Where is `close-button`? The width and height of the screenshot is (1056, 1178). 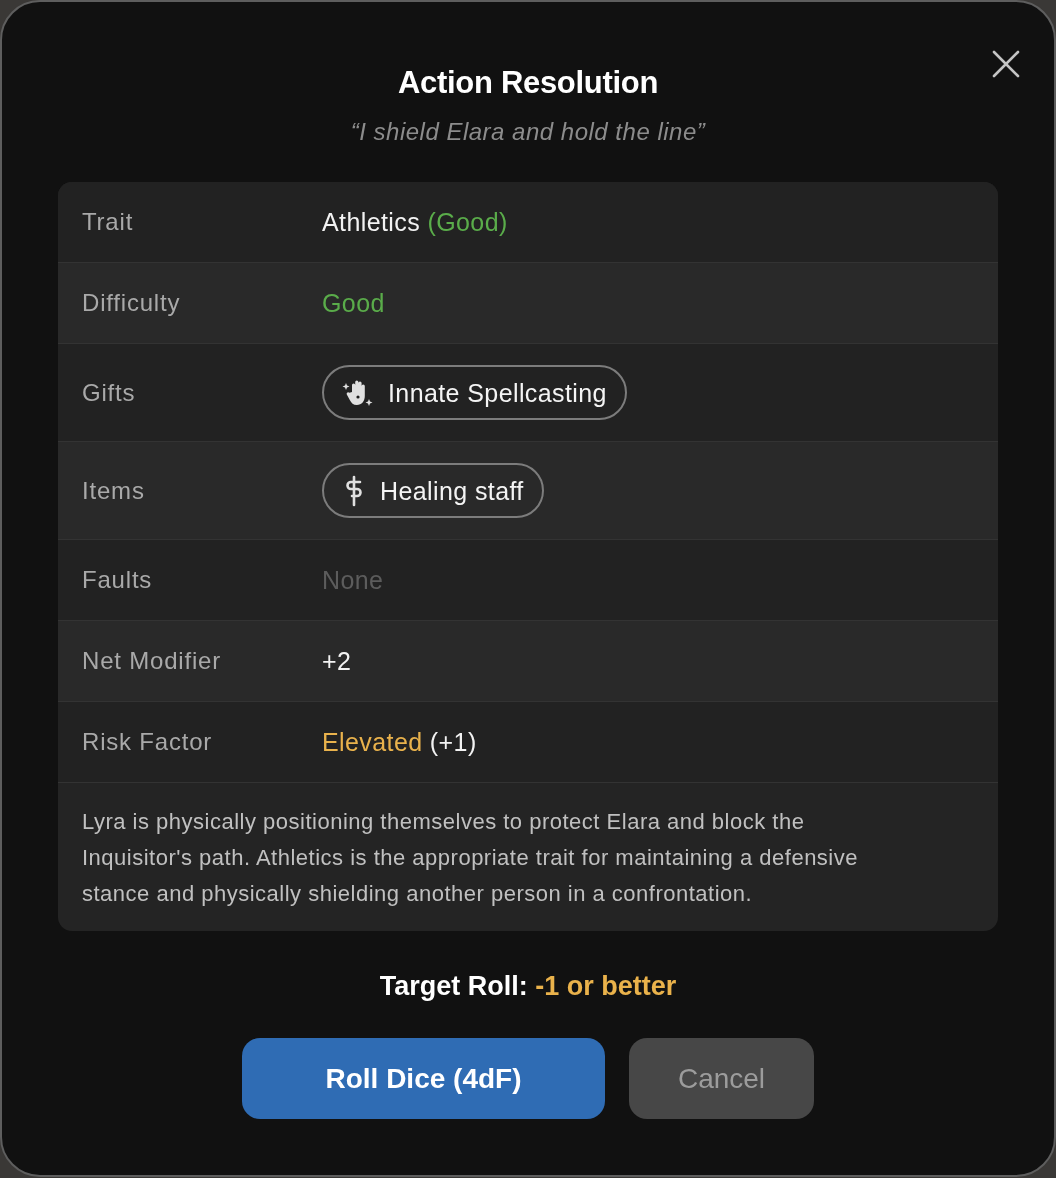
close-button is located at coordinates (1006, 64).